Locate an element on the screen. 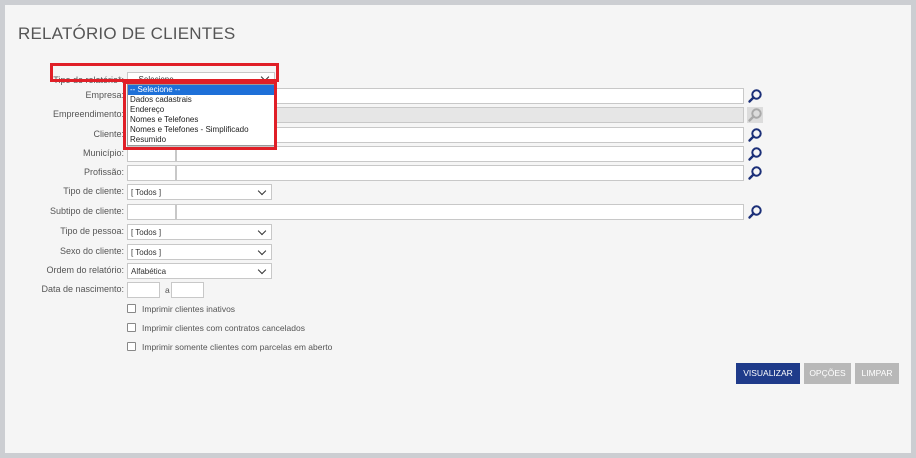 This screenshot has height=458, width=916. data-nascimento-start-input is located at coordinates (143, 290).